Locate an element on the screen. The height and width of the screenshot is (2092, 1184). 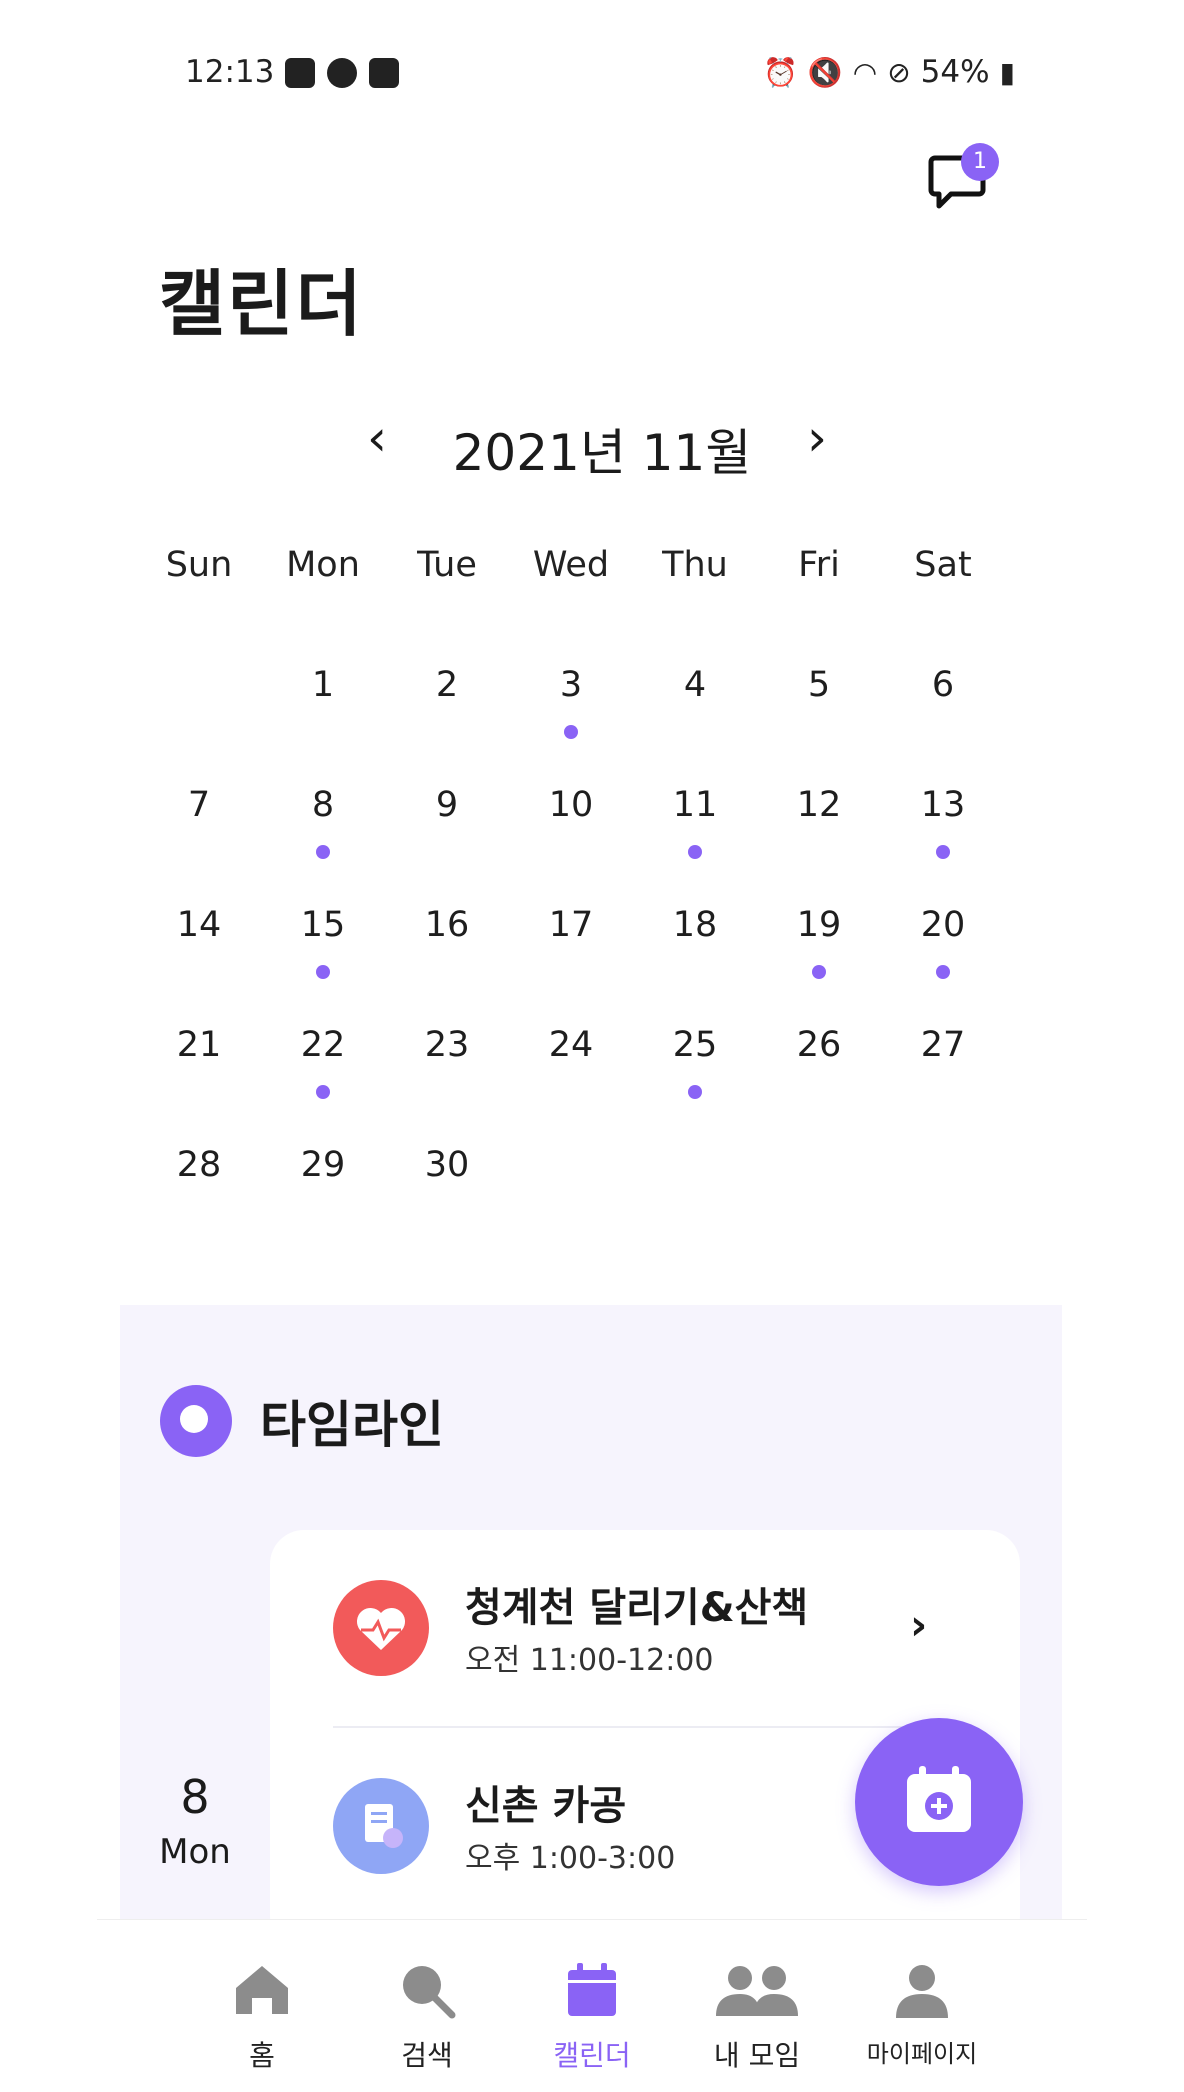
calendar-day: 11 is located at coordinates (695, 845).